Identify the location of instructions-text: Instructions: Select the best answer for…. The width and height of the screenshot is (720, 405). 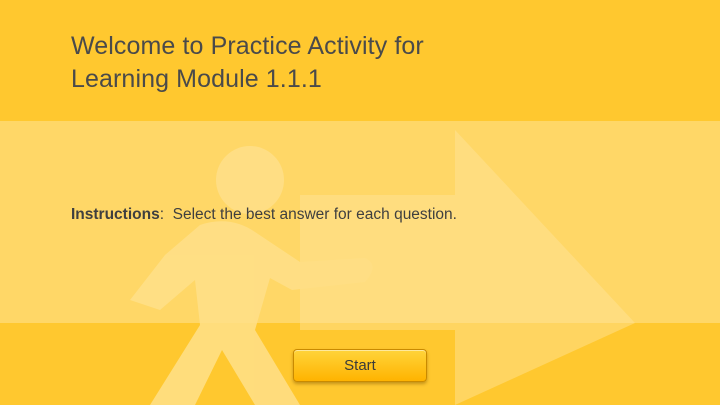
(264, 215).